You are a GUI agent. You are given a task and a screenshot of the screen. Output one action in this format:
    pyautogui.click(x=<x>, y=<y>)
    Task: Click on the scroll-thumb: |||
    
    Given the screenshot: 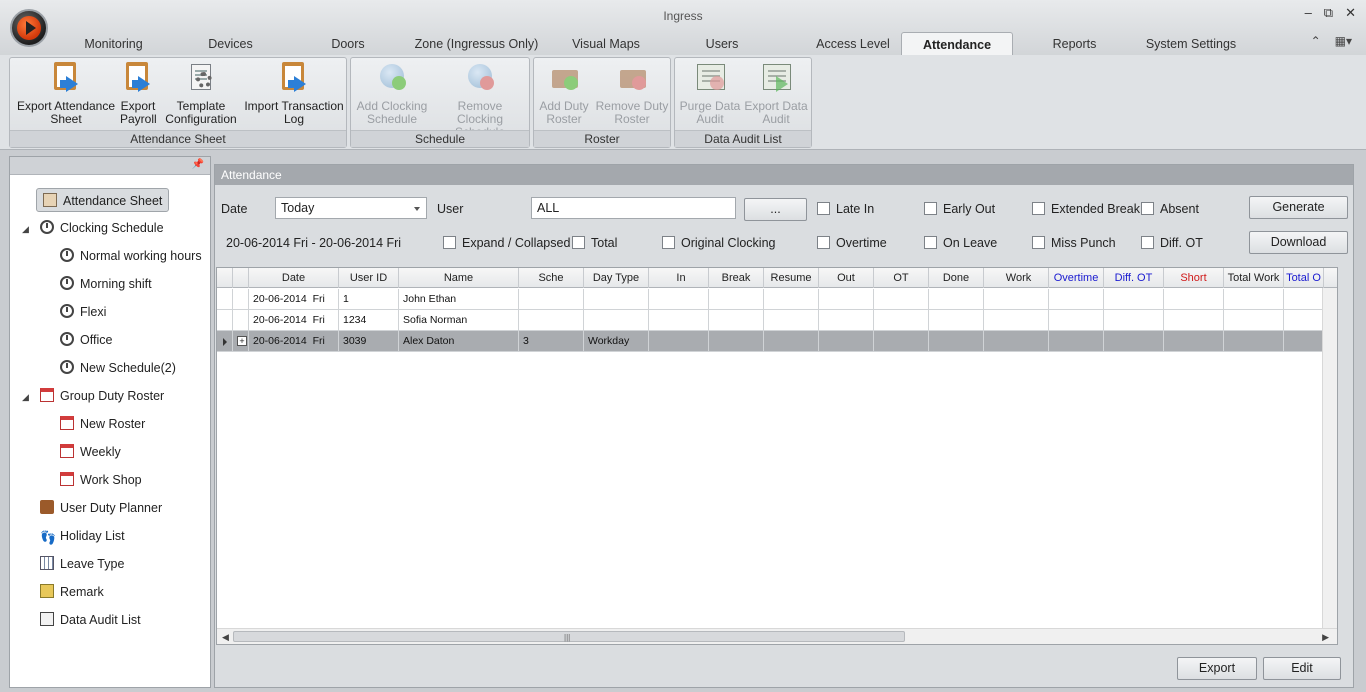 What is the action you would take?
    pyautogui.click(x=569, y=636)
    